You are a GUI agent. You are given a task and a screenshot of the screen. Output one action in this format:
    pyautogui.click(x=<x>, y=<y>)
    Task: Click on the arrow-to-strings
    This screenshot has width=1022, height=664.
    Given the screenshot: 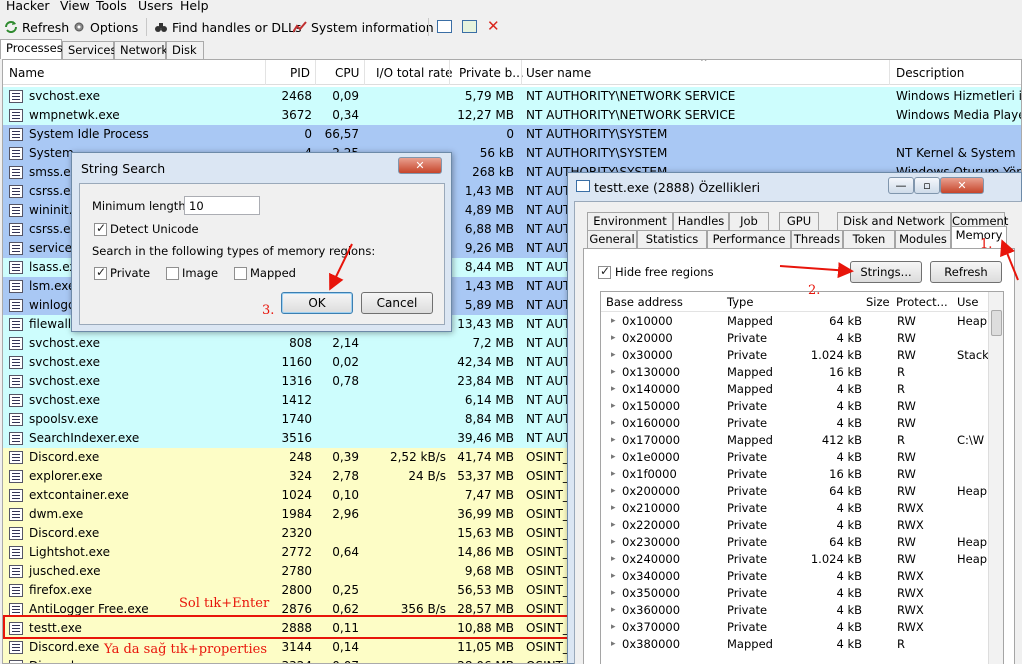 What is the action you would take?
    pyautogui.click(x=816, y=270)
    